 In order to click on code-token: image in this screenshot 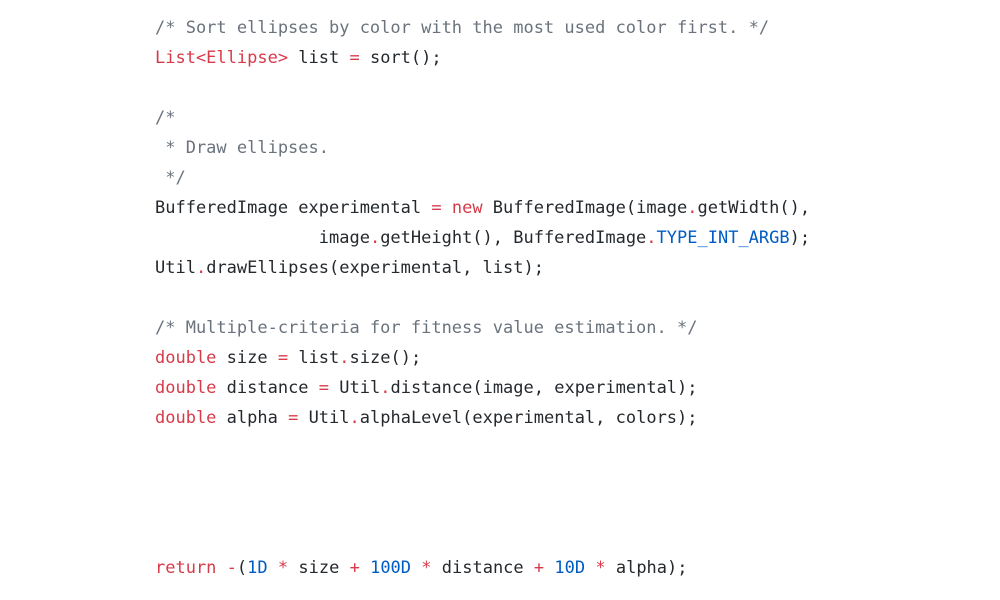, I will do `click(262, 238)`.